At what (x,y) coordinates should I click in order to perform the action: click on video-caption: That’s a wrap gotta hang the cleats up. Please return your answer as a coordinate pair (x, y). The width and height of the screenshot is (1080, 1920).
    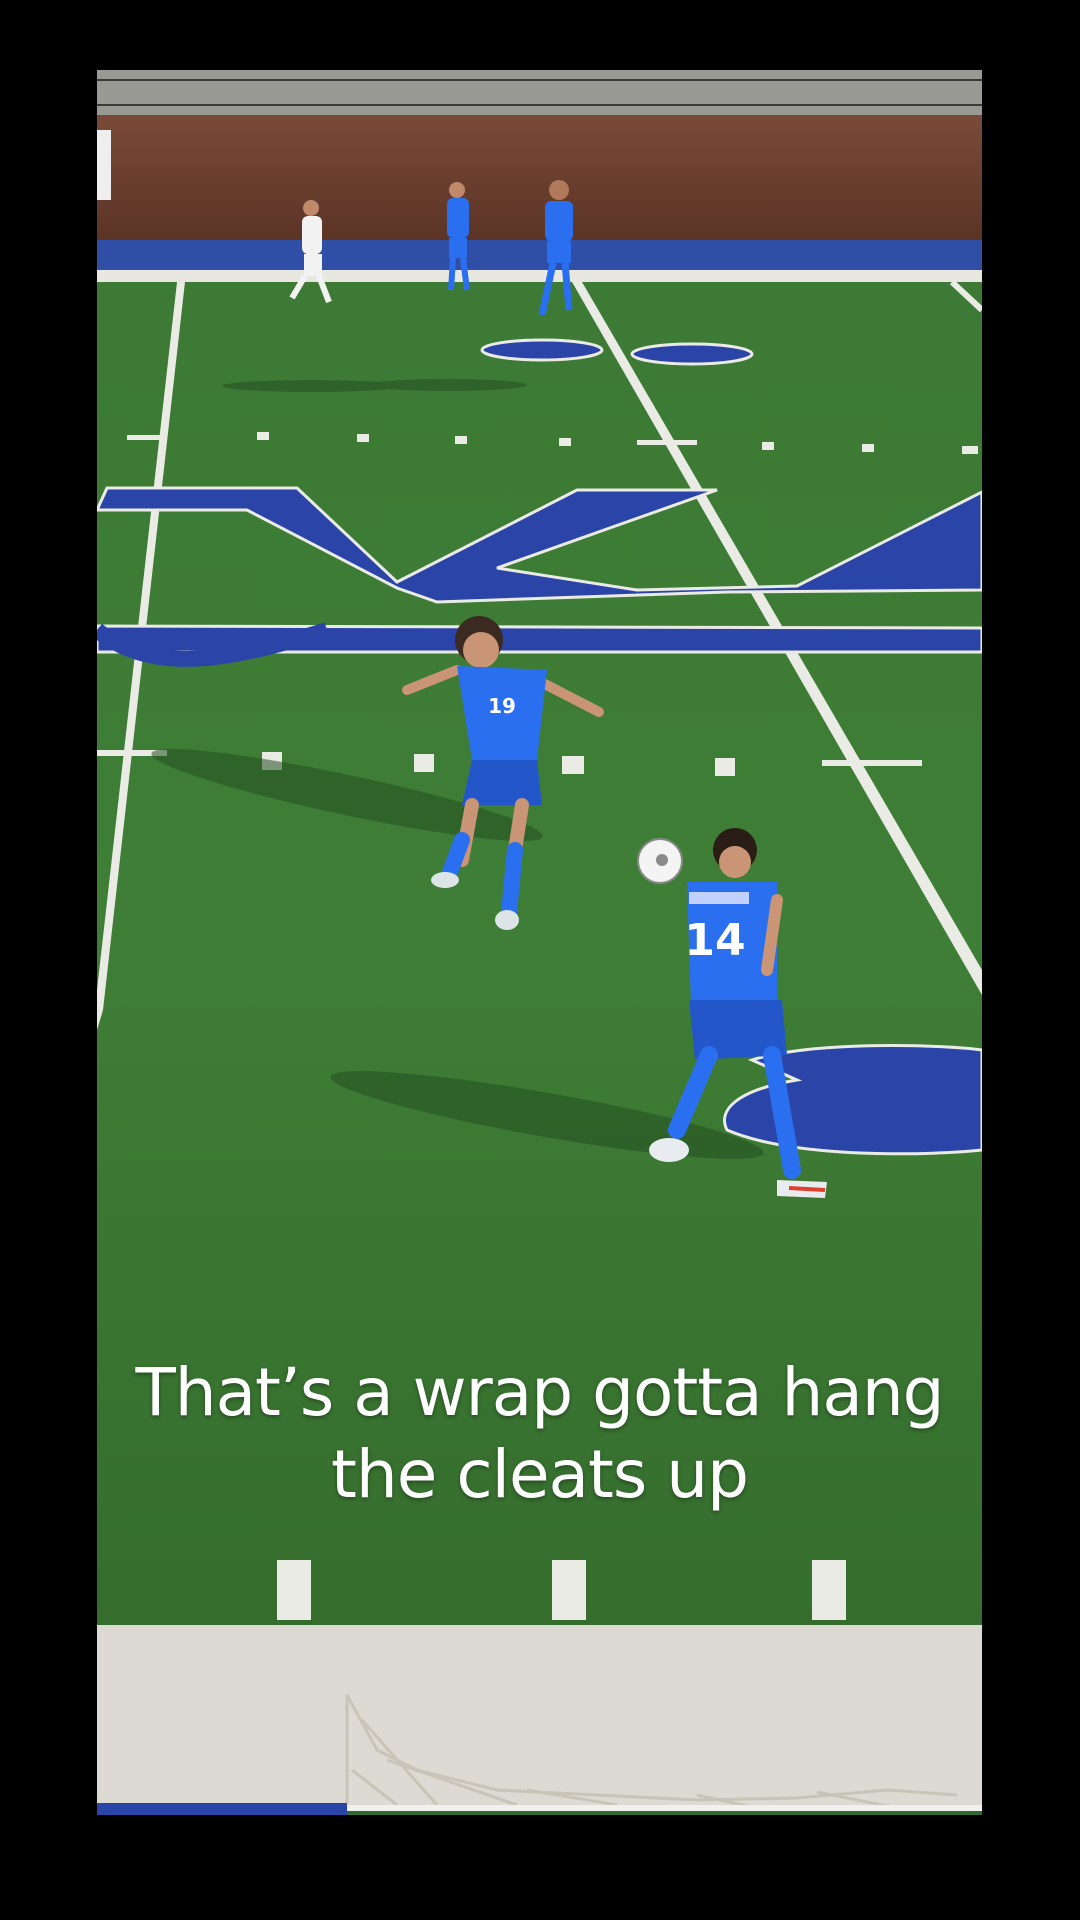
    Looking at the image, I should click on (539, 1434).